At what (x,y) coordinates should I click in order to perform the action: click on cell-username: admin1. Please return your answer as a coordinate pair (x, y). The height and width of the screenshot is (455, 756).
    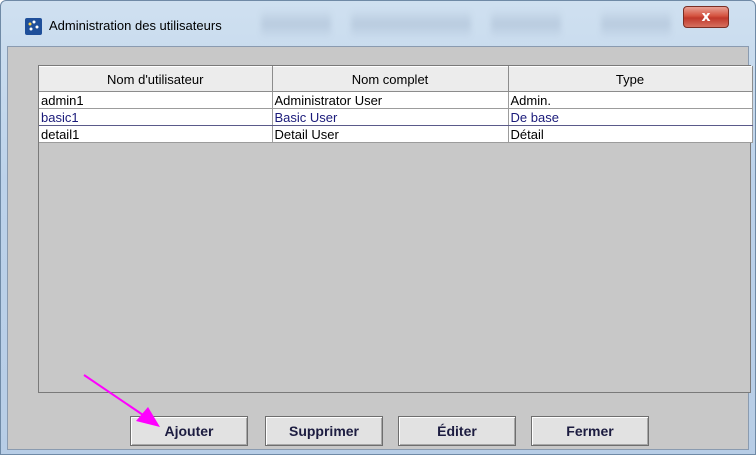
    Looking at the image, I should click on (156, 100).